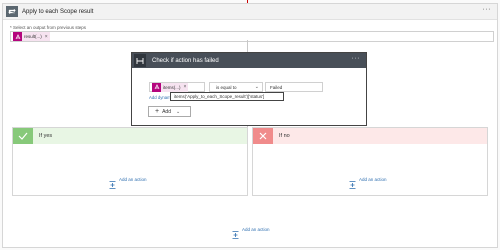 This screenshot has height=250, width=500. Describe the element at coordinates (12, 11) in the screenshot. I see `loop-icon` at that location.